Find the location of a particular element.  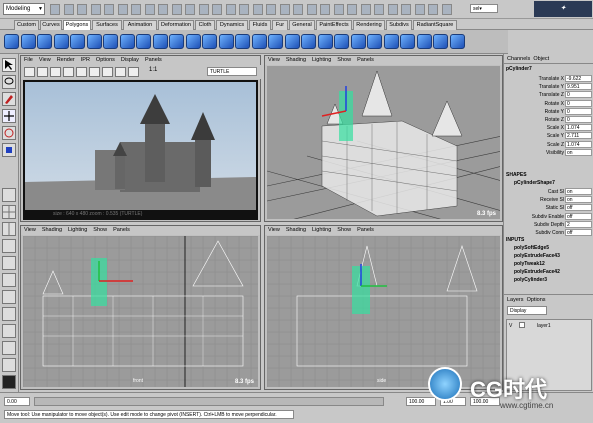

layout-two-icon is located at coordinates (9, 229).